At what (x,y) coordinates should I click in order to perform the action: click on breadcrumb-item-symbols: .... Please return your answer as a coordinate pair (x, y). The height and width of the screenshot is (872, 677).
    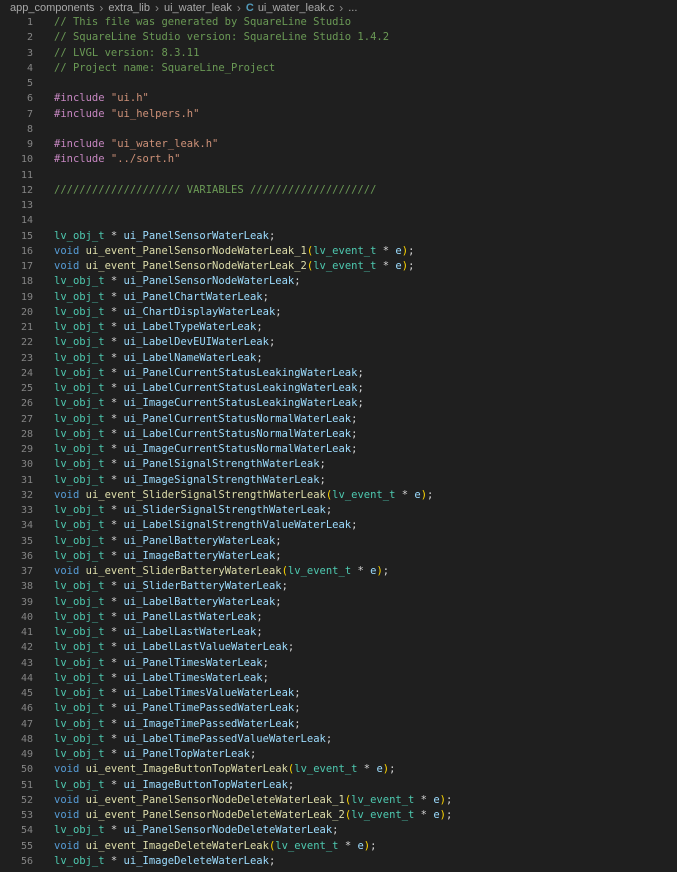
    Looking at the image, I should click on (352, 8).